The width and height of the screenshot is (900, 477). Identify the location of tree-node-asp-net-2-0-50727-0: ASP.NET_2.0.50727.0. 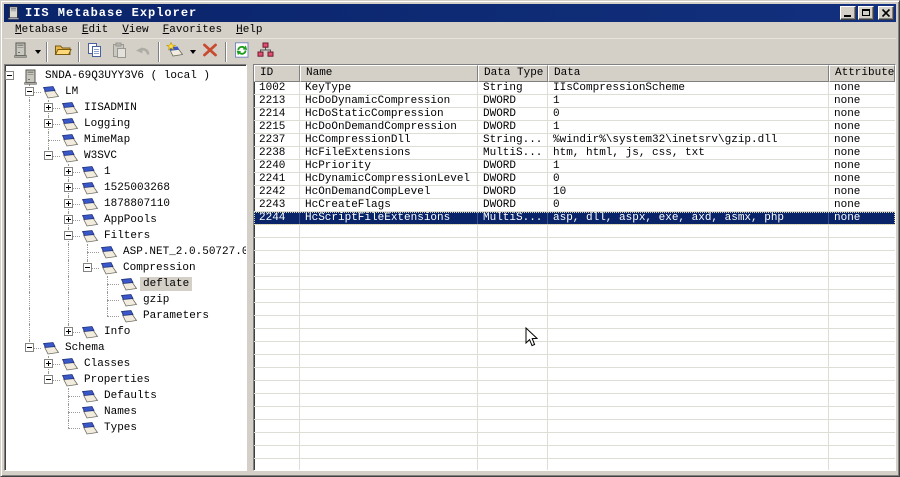
(125, 252).